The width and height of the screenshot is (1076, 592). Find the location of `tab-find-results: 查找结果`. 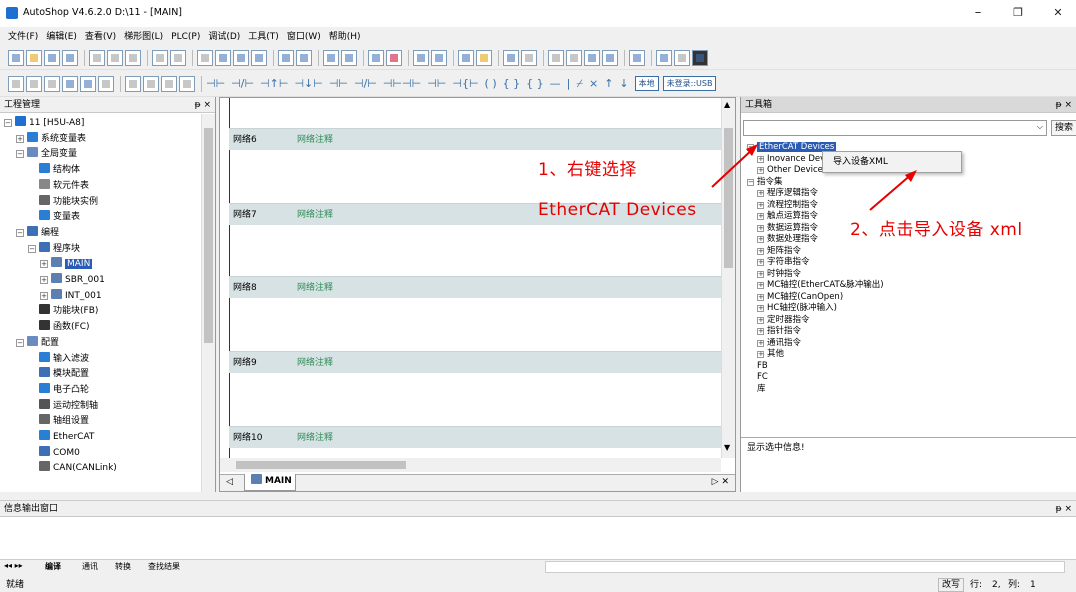

tab-find-results: 查找结果 is located at coordinates (164, 567).